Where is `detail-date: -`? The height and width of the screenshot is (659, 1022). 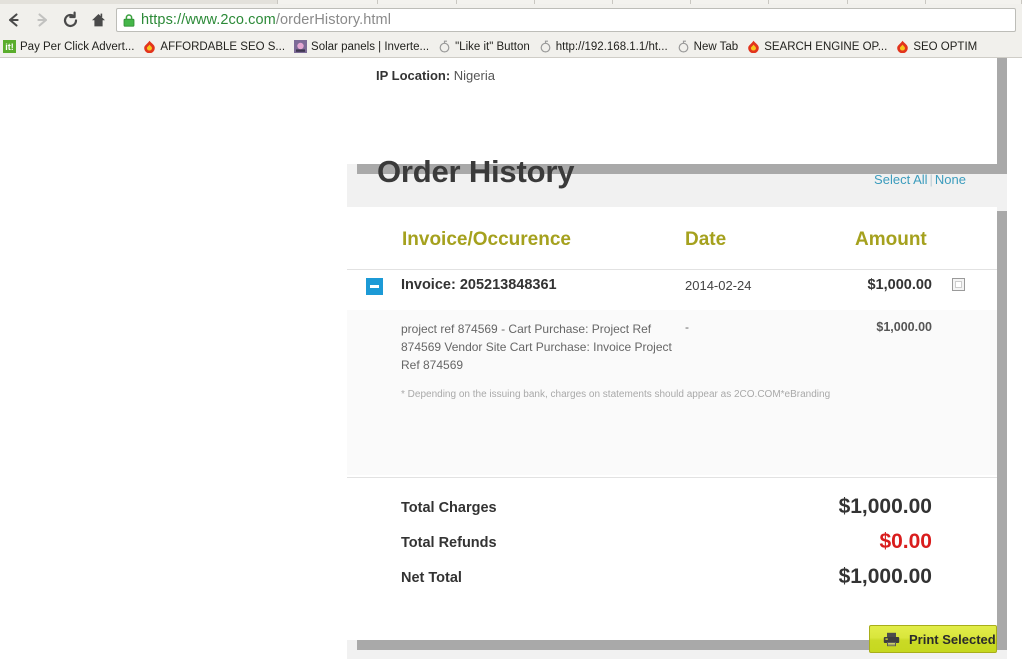 detail-date: - is located at coordinates (687, 327).